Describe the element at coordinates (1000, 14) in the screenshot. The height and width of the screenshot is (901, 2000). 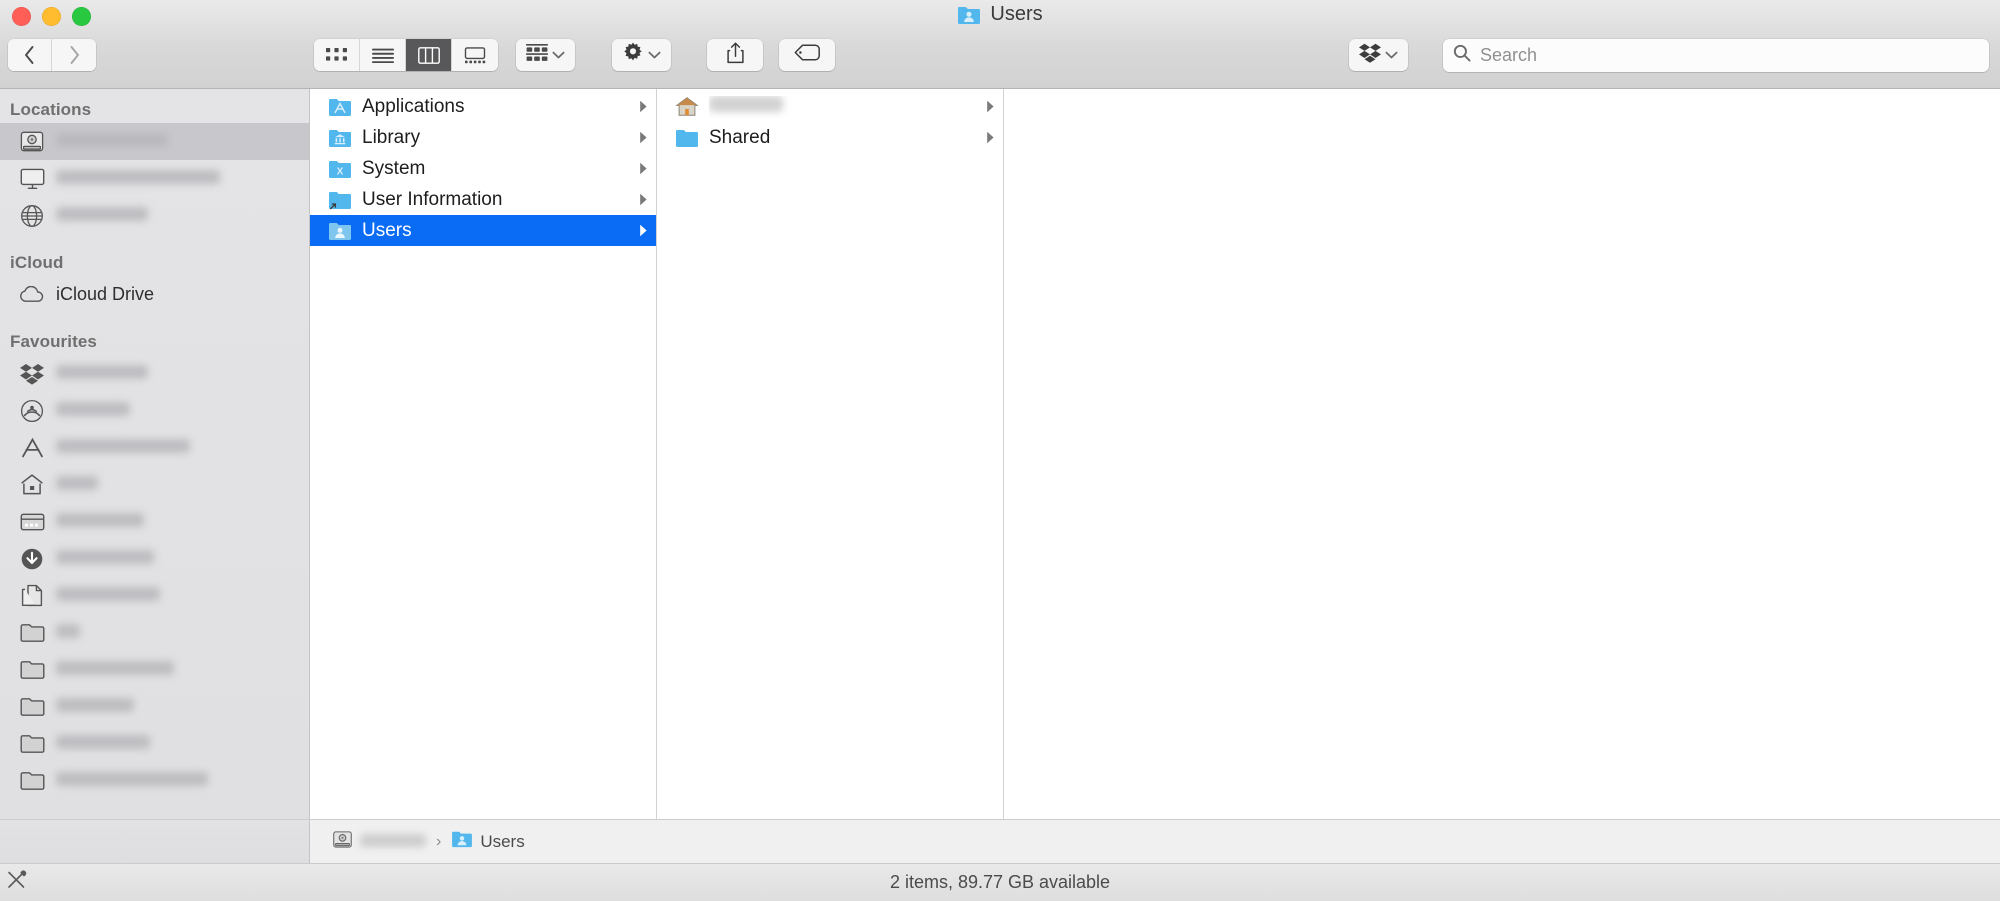
I see `window-title: Users` at that location.